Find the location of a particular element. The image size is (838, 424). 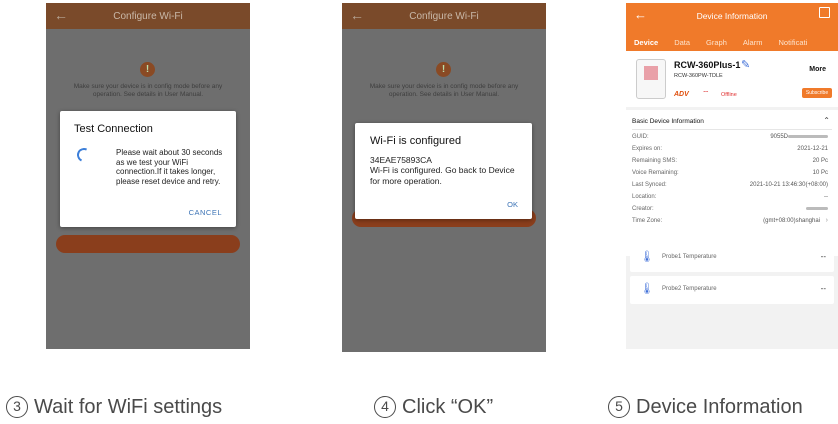

probe-card-2: 🌡 Probe2 Temperature -- is located at coordinates (732, 290).